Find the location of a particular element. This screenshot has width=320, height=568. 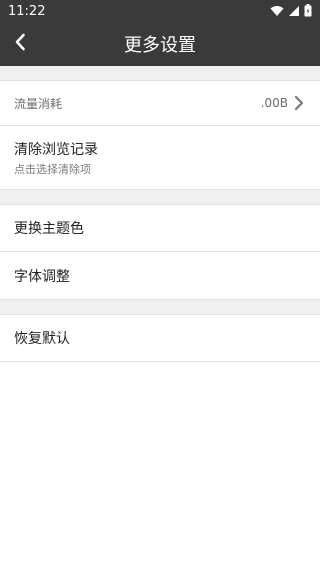

font-adjust-label: 字体调整 is located at coordinates (42, 276).